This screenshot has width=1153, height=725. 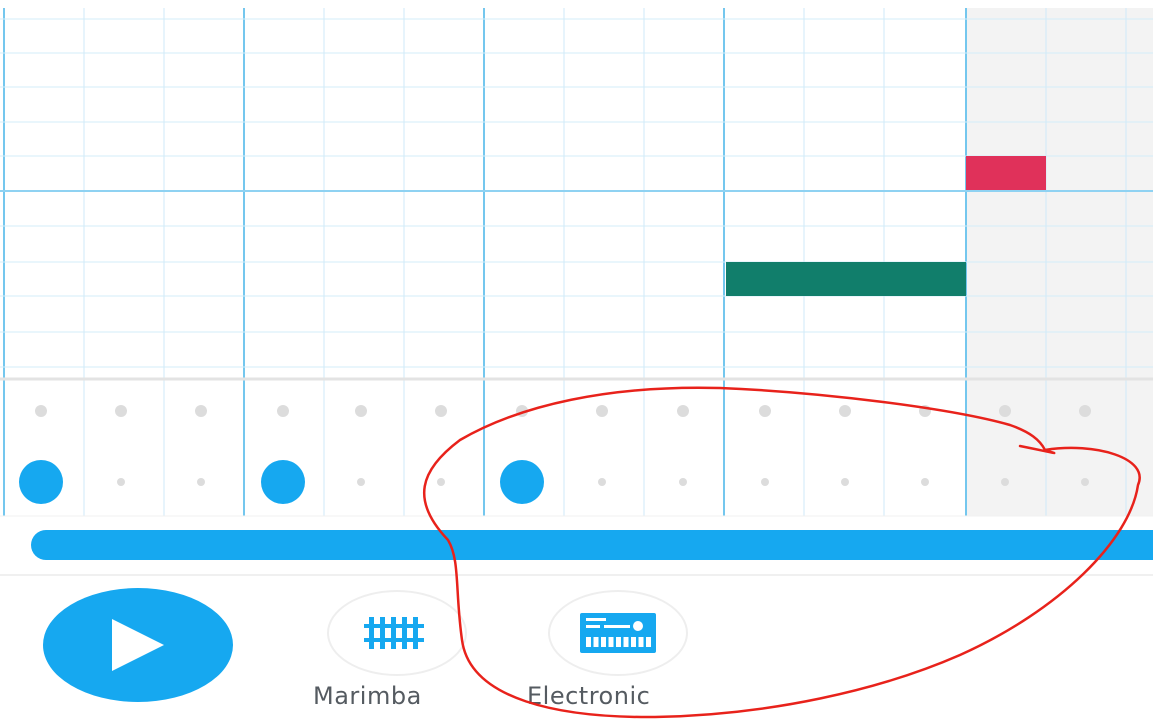 What do you see at coordinates (589, 696) in the screenshot?
I see `instrument-electronic-label: Electronic` at bounding box center [589, 696].